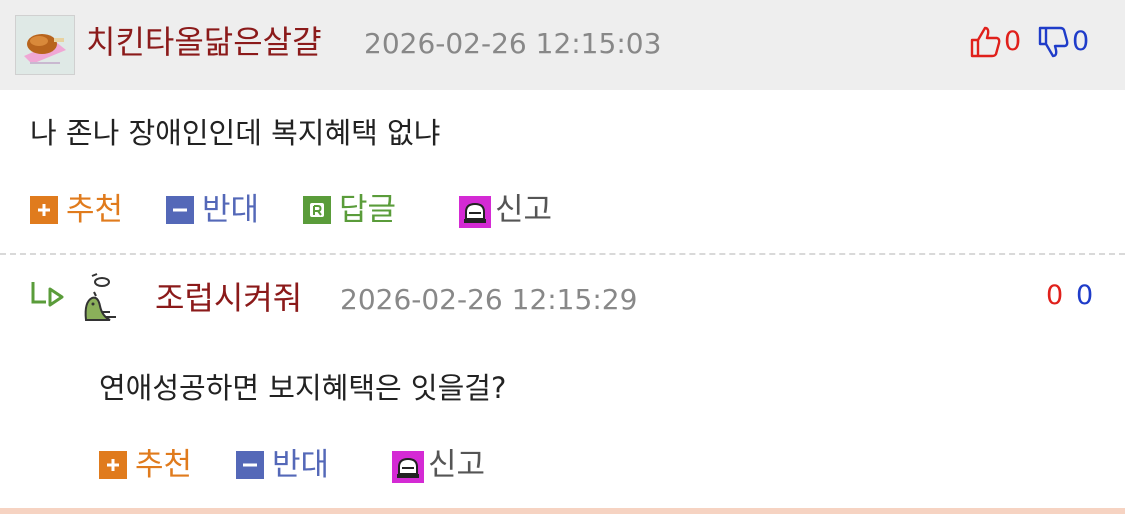  What do you see at coordinates (228, 298) in the screenshot?
I see `nickname: 조럽시켜줘` at bounding box center [228, 298].